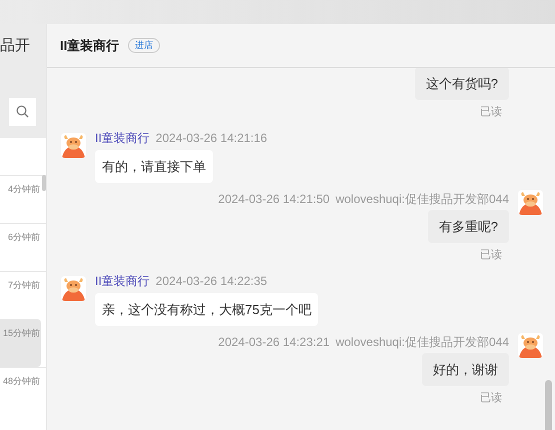 Image resolution: width=555 pixels, height=430 pixels. I want to click on conversation-time: 6分钟前, so click(24, 237).